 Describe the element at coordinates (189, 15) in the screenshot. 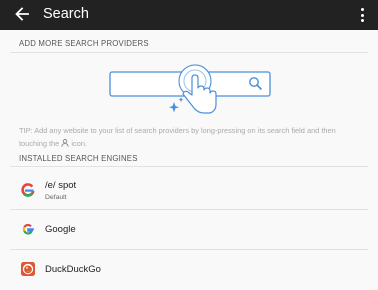

I see `app-bar: Search` at that location.